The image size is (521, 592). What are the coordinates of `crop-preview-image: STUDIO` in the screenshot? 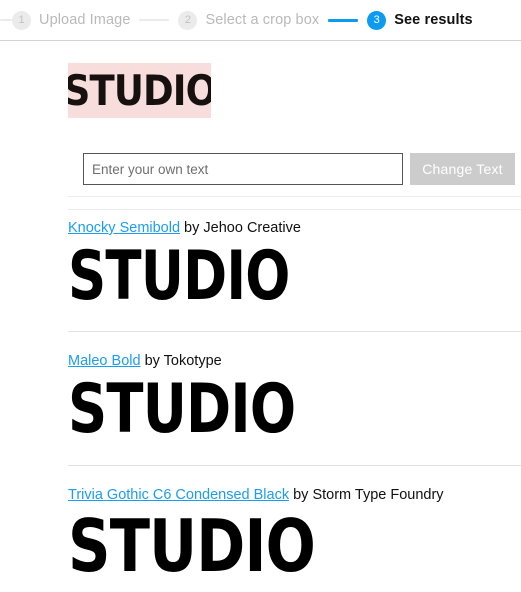 It's located at (139, 90).